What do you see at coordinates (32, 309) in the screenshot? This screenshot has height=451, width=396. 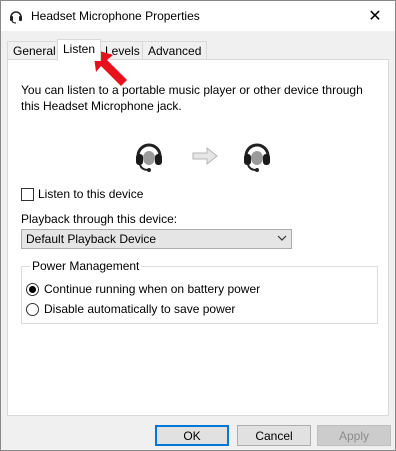 I see `radio-disable` at bounding box center [32, 309].